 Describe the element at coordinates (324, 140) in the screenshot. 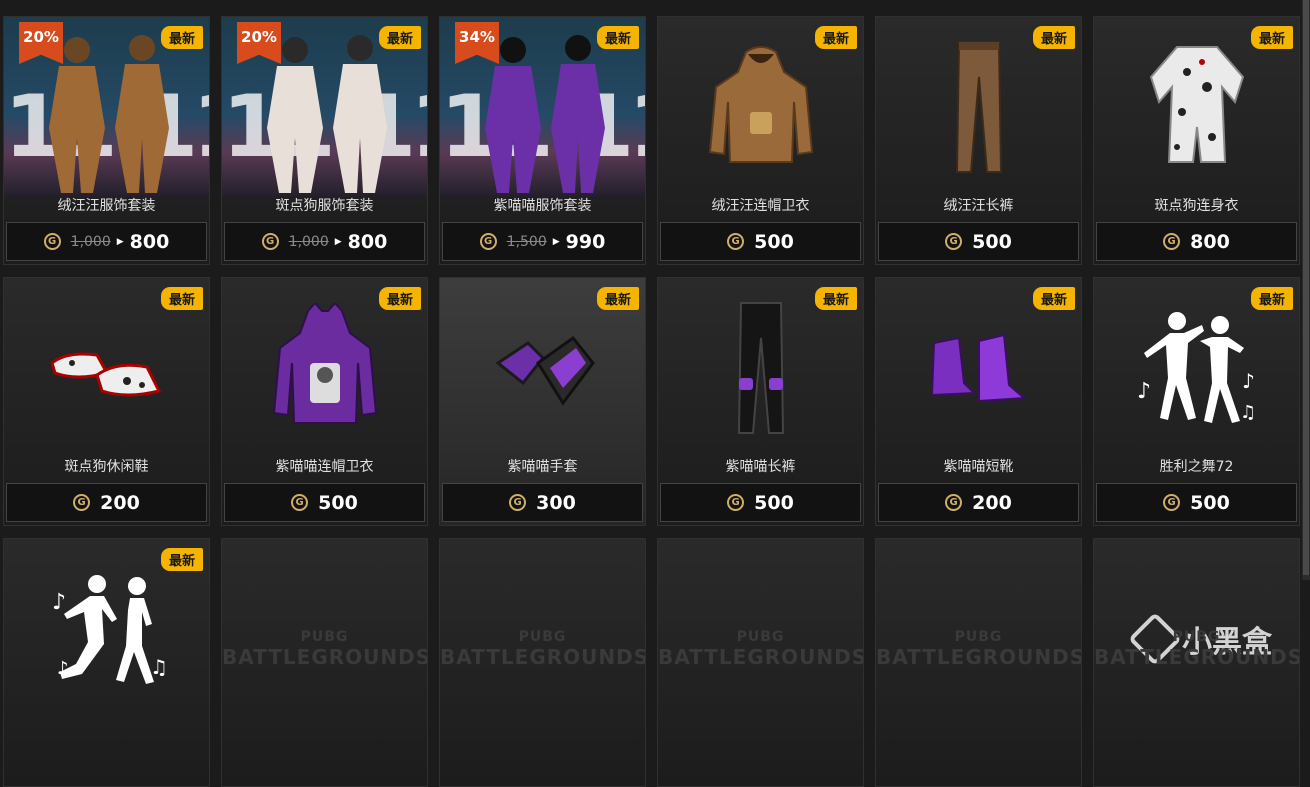

I see `store-item-card: 11.11最新20%斑点狗服饰套装G1,000▶800` at that location.